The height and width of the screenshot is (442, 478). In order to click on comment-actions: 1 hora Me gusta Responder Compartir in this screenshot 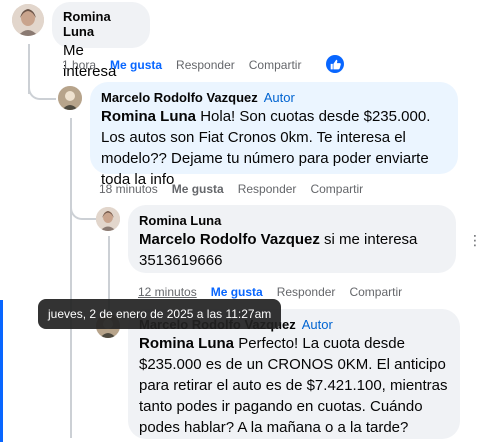, I will do `click(188, 65)`.